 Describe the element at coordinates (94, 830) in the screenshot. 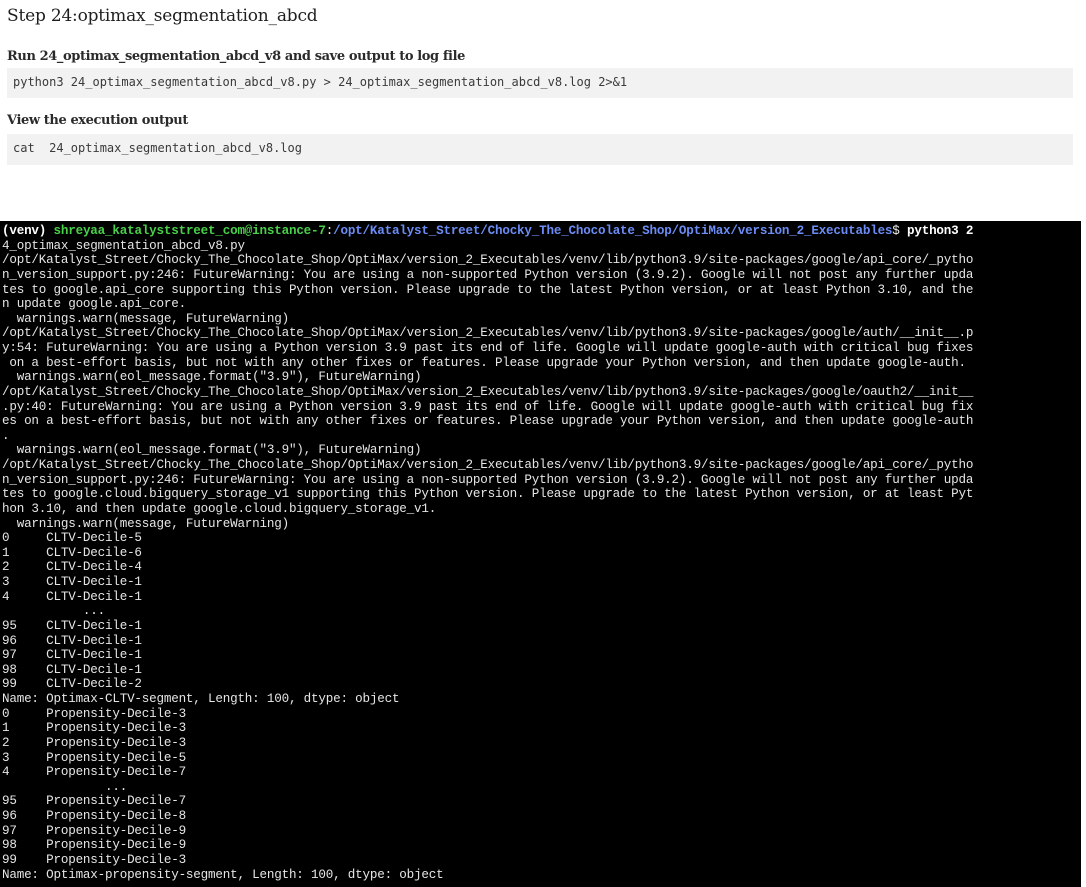

I see `terminal-output-line: 97 Propensity-Decile-9` at that location.